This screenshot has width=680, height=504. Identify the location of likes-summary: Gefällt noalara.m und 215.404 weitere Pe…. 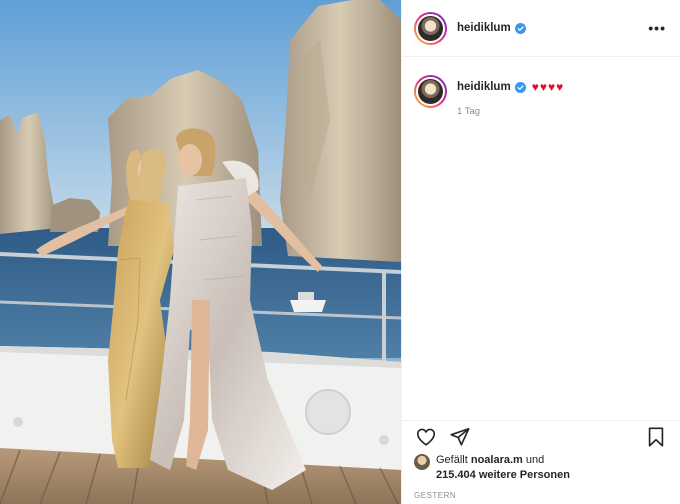
(492, 468).